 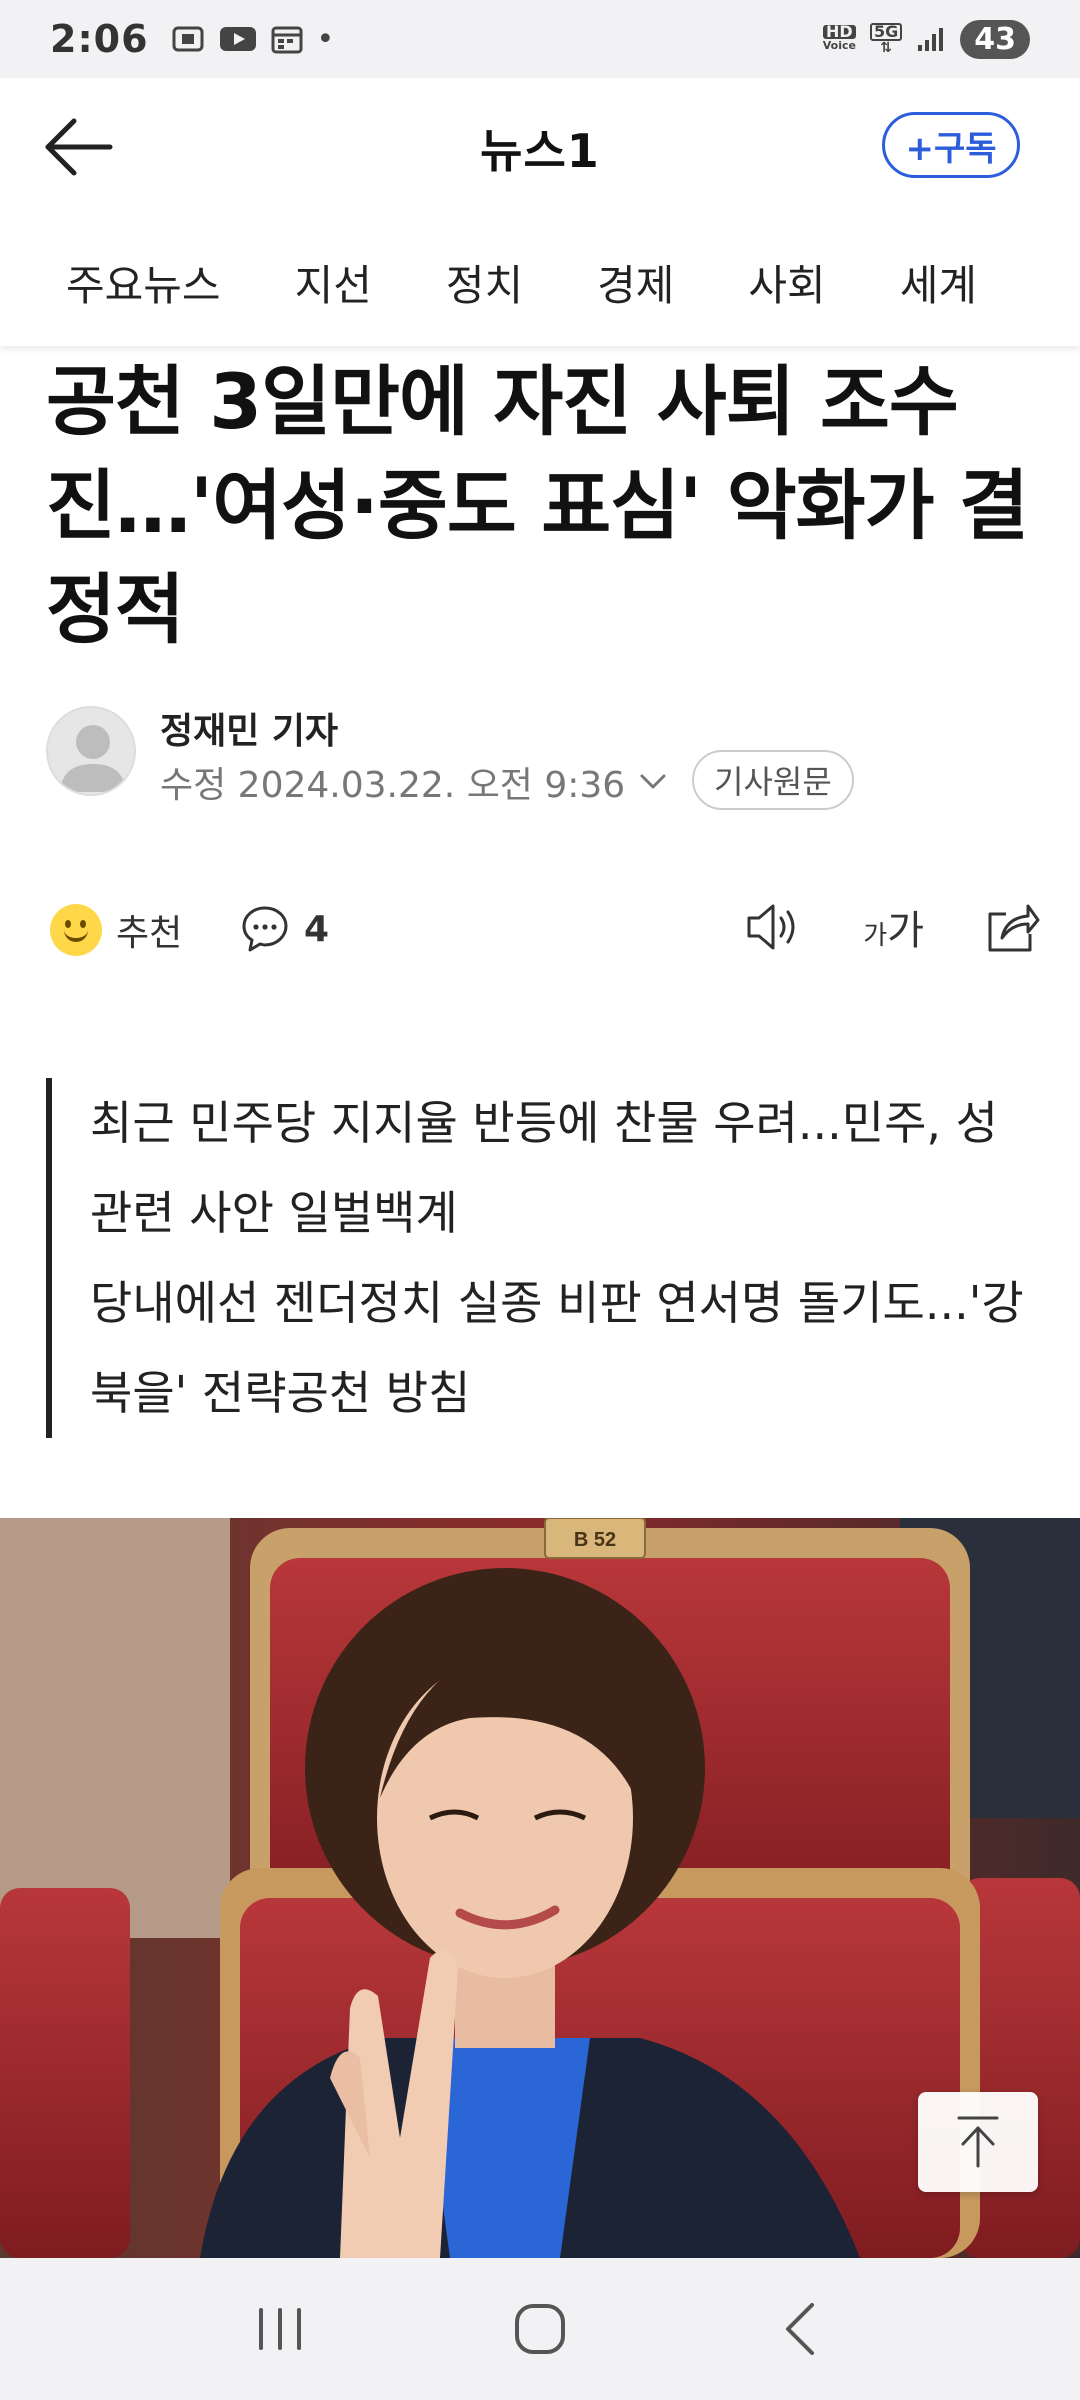 I want to click on article-date: 수정 2024.03.22. 오전 9:36, so click(x=413, y=782).